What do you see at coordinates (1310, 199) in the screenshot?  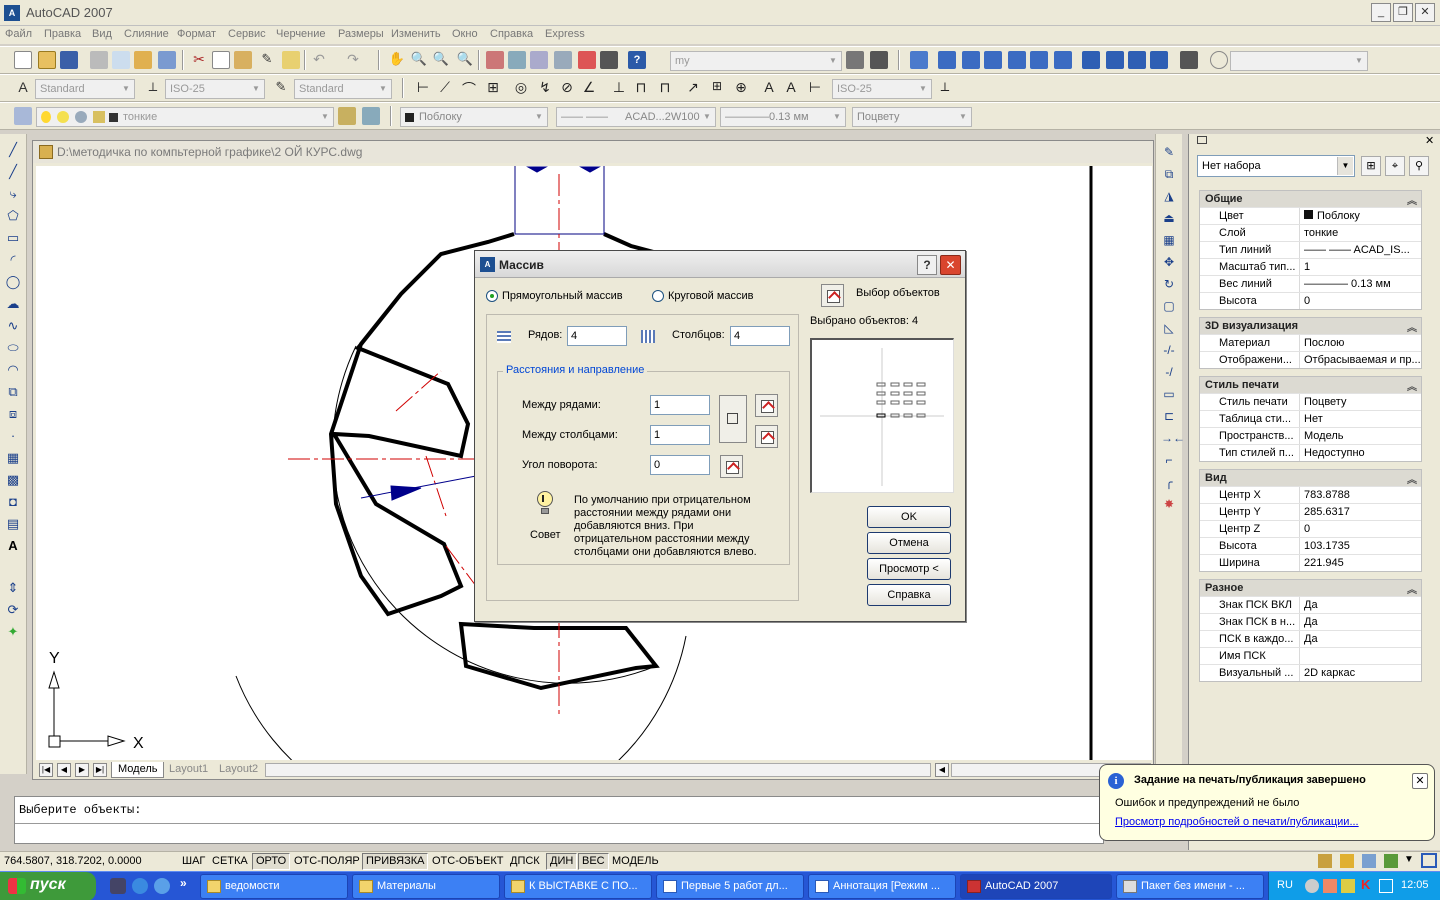 I see `section-header: Общие ︽` at bounding box center [1310, 199].